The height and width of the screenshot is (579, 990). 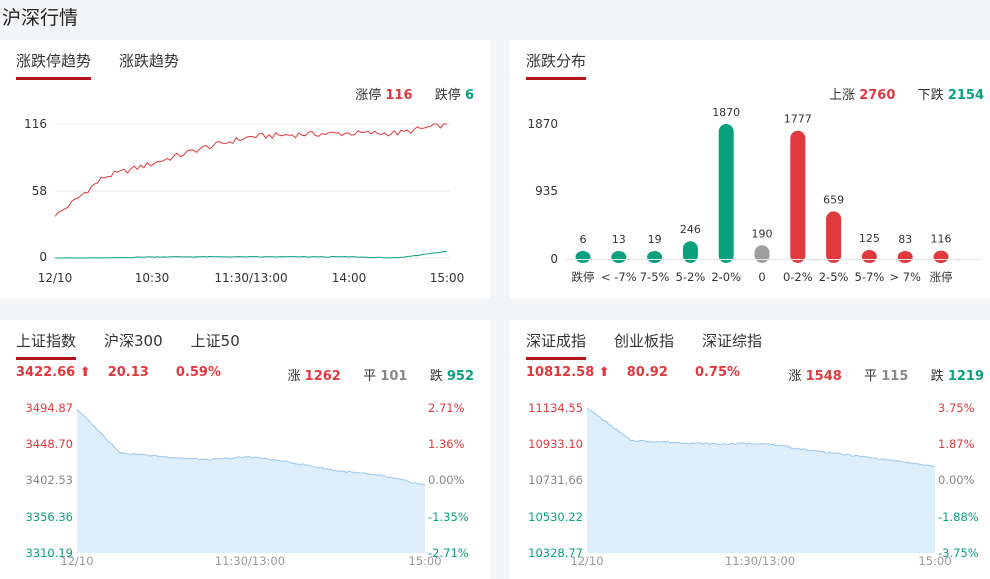 What do you see at coordinates (905, 239) in the screenshot?
I see `bar-value-label: 83` at bounding box center [905, 239].